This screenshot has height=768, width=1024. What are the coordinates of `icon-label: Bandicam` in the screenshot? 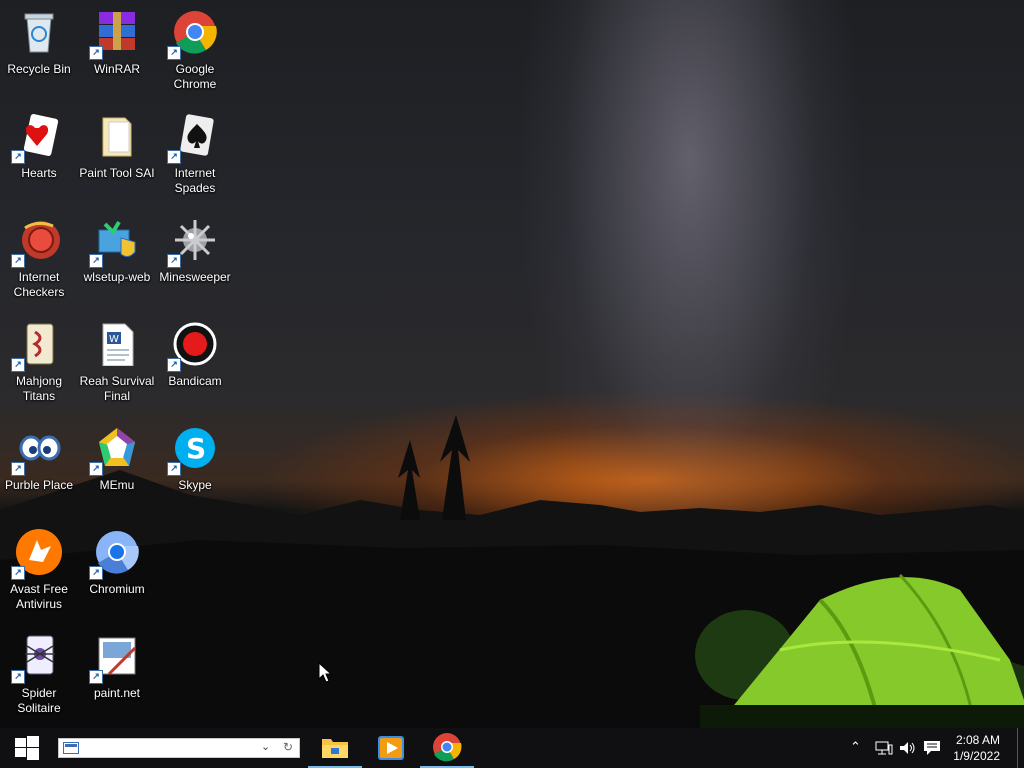 It's located at (195, 381).